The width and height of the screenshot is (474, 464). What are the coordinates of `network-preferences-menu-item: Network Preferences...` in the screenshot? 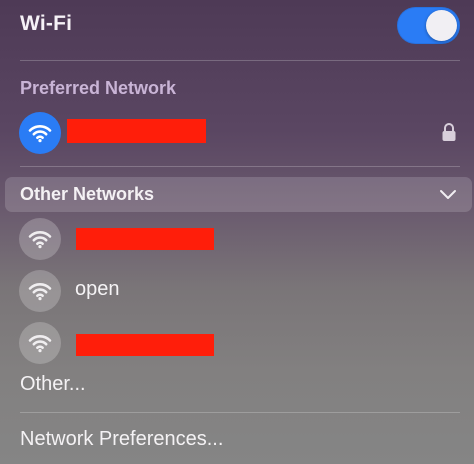 It's located at (121, 439).